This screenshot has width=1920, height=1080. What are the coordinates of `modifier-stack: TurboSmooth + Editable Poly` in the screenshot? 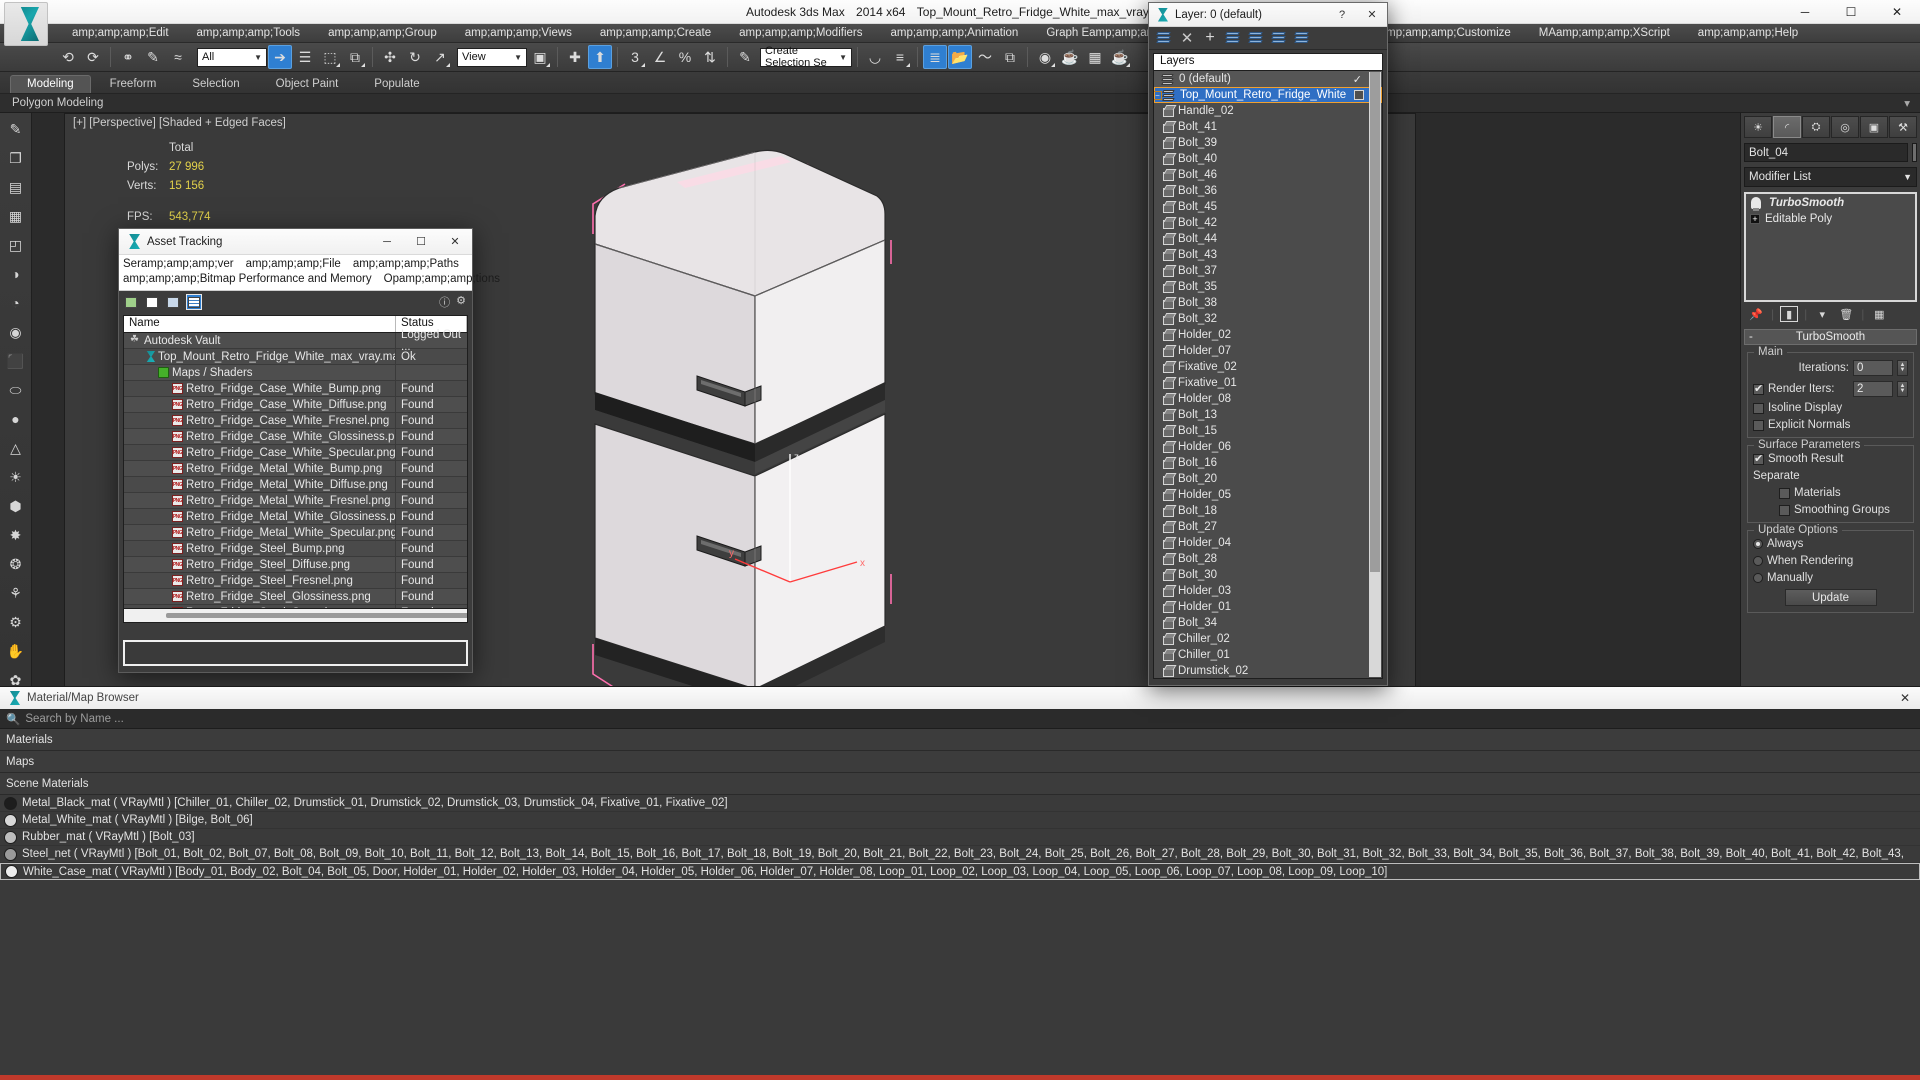 It's located at (1830, 247).